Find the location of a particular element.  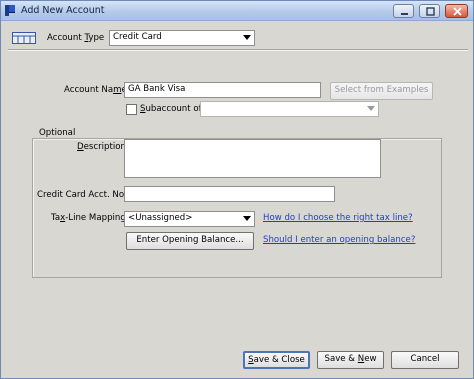

account-type-select: Credit Card is located at coordinates (182, 38).